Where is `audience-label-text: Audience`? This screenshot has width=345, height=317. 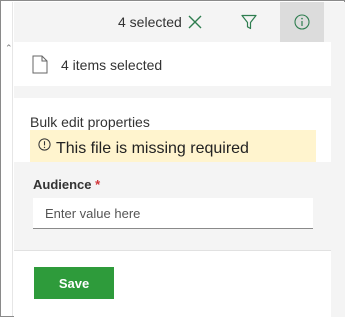
audience-label-text: Audience is located at coordinates (62, 184).